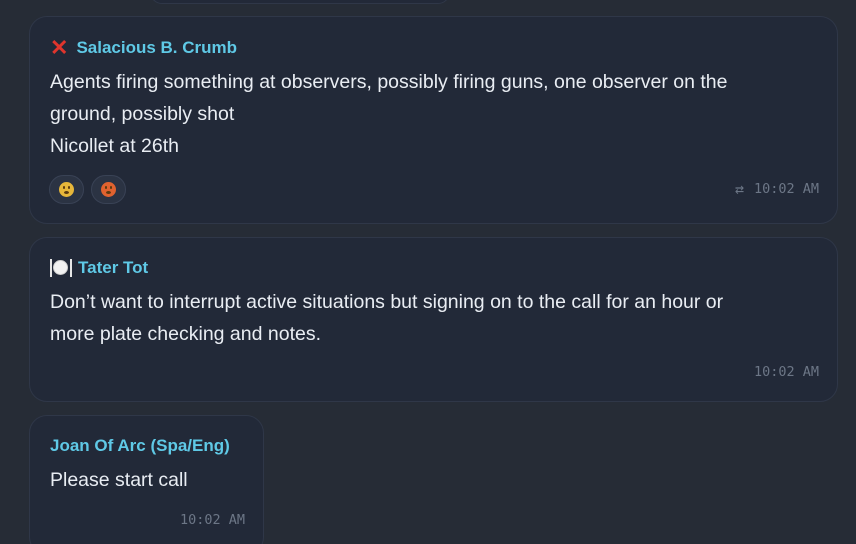 The height and width of the screenshot is (544, 856). I want to click on message-text-line: Please start call, so click(119, 480).